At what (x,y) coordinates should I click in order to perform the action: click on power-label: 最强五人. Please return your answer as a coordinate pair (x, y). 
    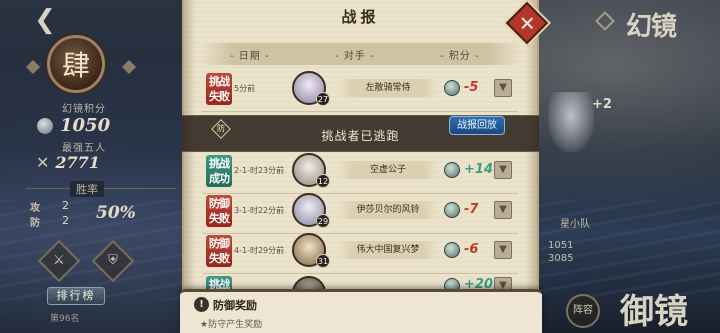
    Looking at the image, I should click on (84, 148).